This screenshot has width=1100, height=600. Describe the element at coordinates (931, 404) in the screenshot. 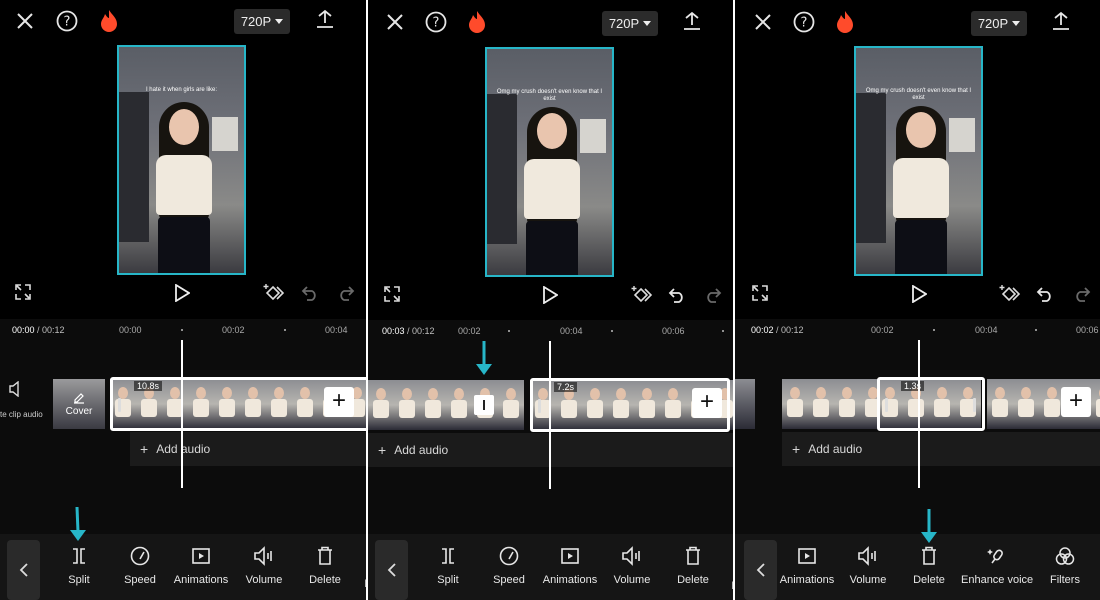

I see `selected-clip-frame` at that location.